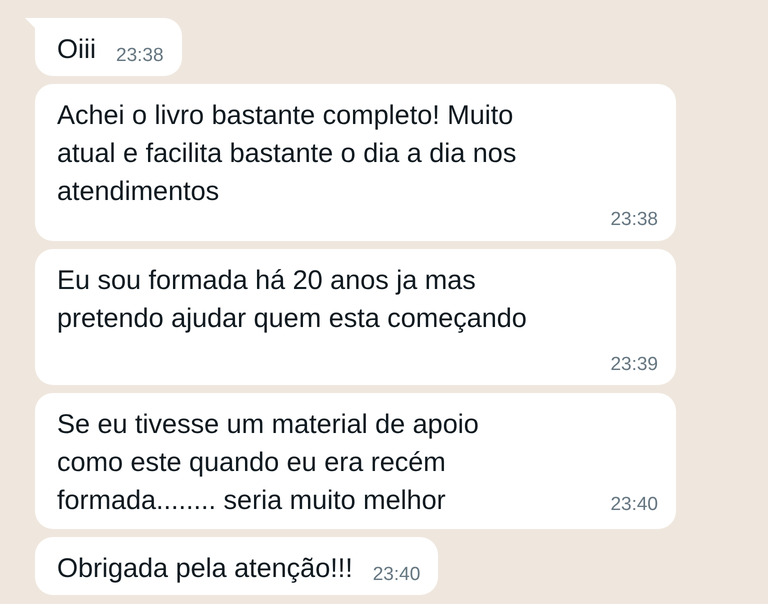  I want to click on message-text: Obrigada pela atenção!!!, so click(205, 568).